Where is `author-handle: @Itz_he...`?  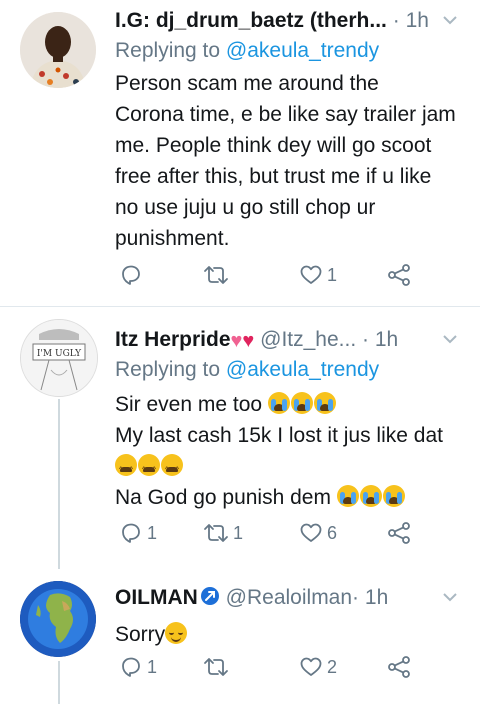
author-handle: @Itz_he... is located at coordinates (308, 339).